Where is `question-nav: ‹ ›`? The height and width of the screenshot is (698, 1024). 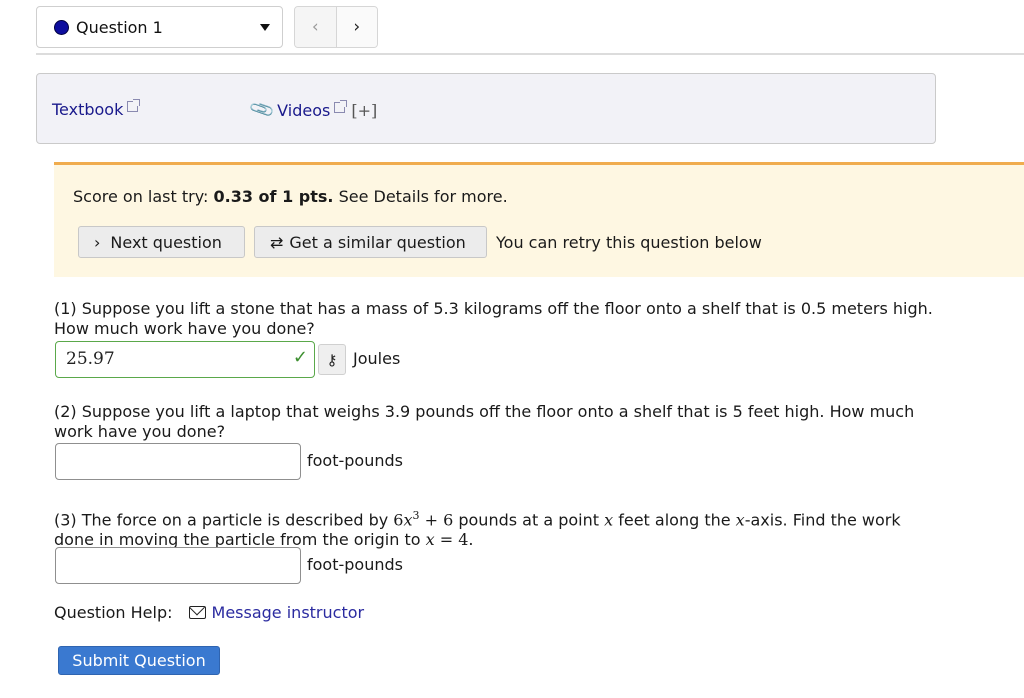 question-nav: ‹ › is located at coordinates (336, 27).